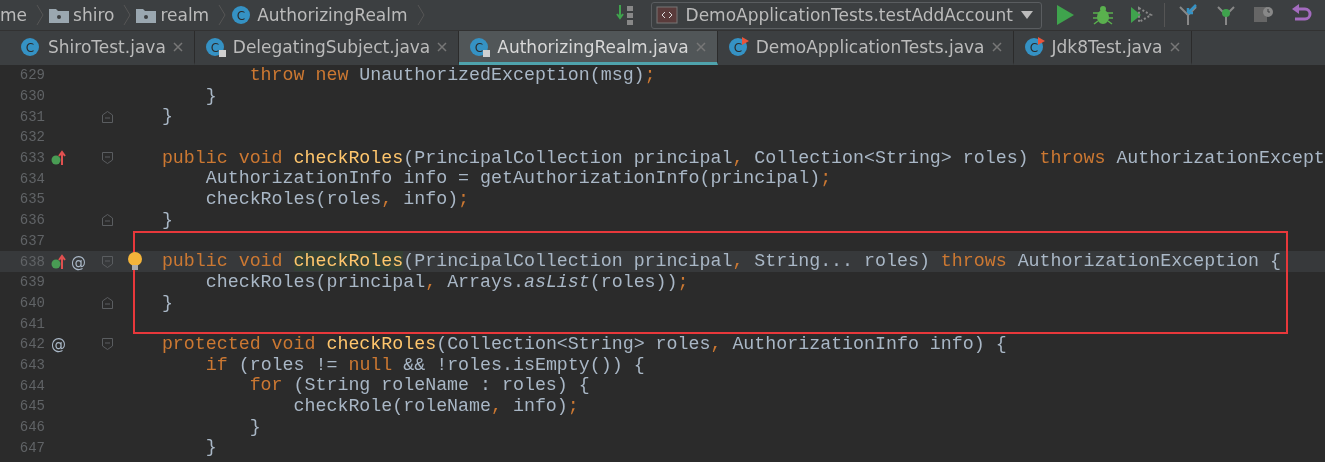 This screenshot has width=1325, height=462. Describe the element at coordinates (424, 365) in the screenshot. I see `code-line: if (roles != null && !roles.isEmpty()) {` at that location.